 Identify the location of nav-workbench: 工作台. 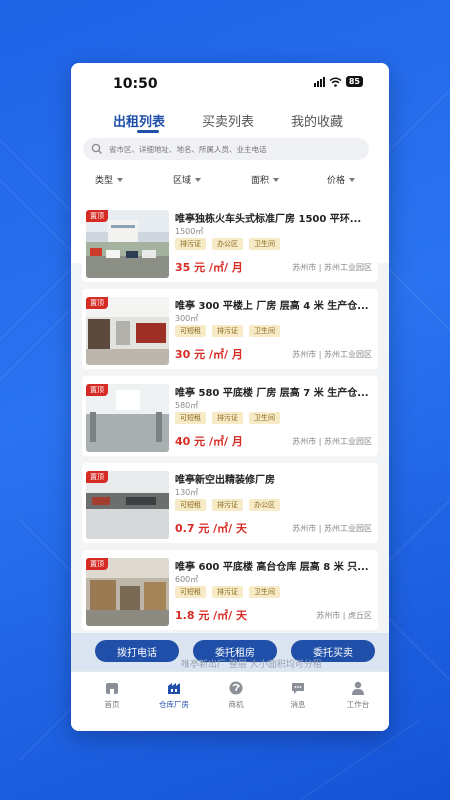
(358, 695).